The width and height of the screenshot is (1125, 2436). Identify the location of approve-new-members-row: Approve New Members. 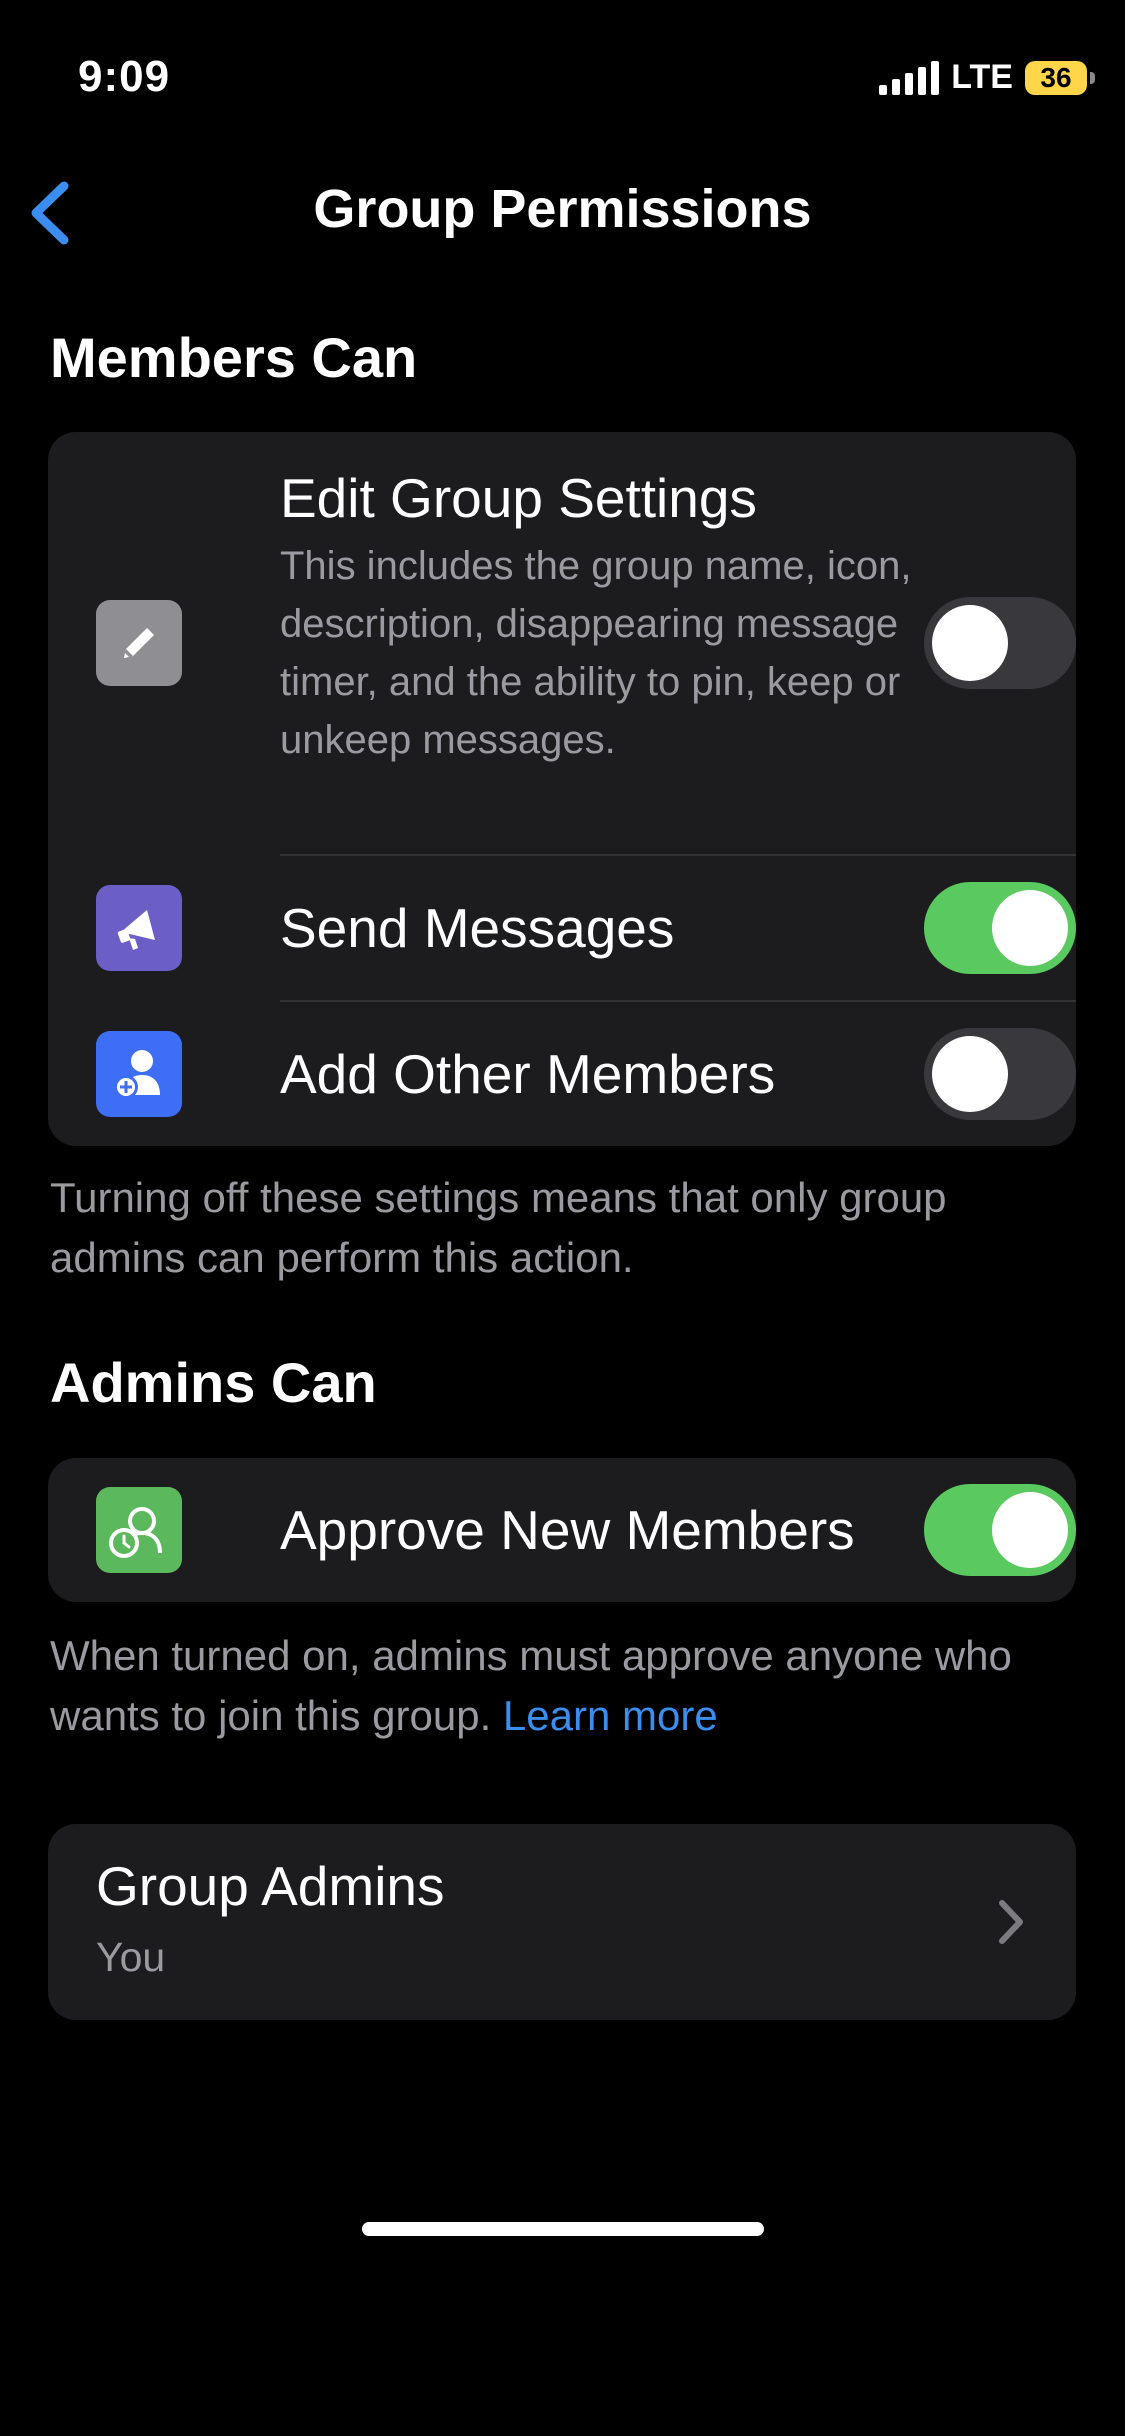
(562, 1530).